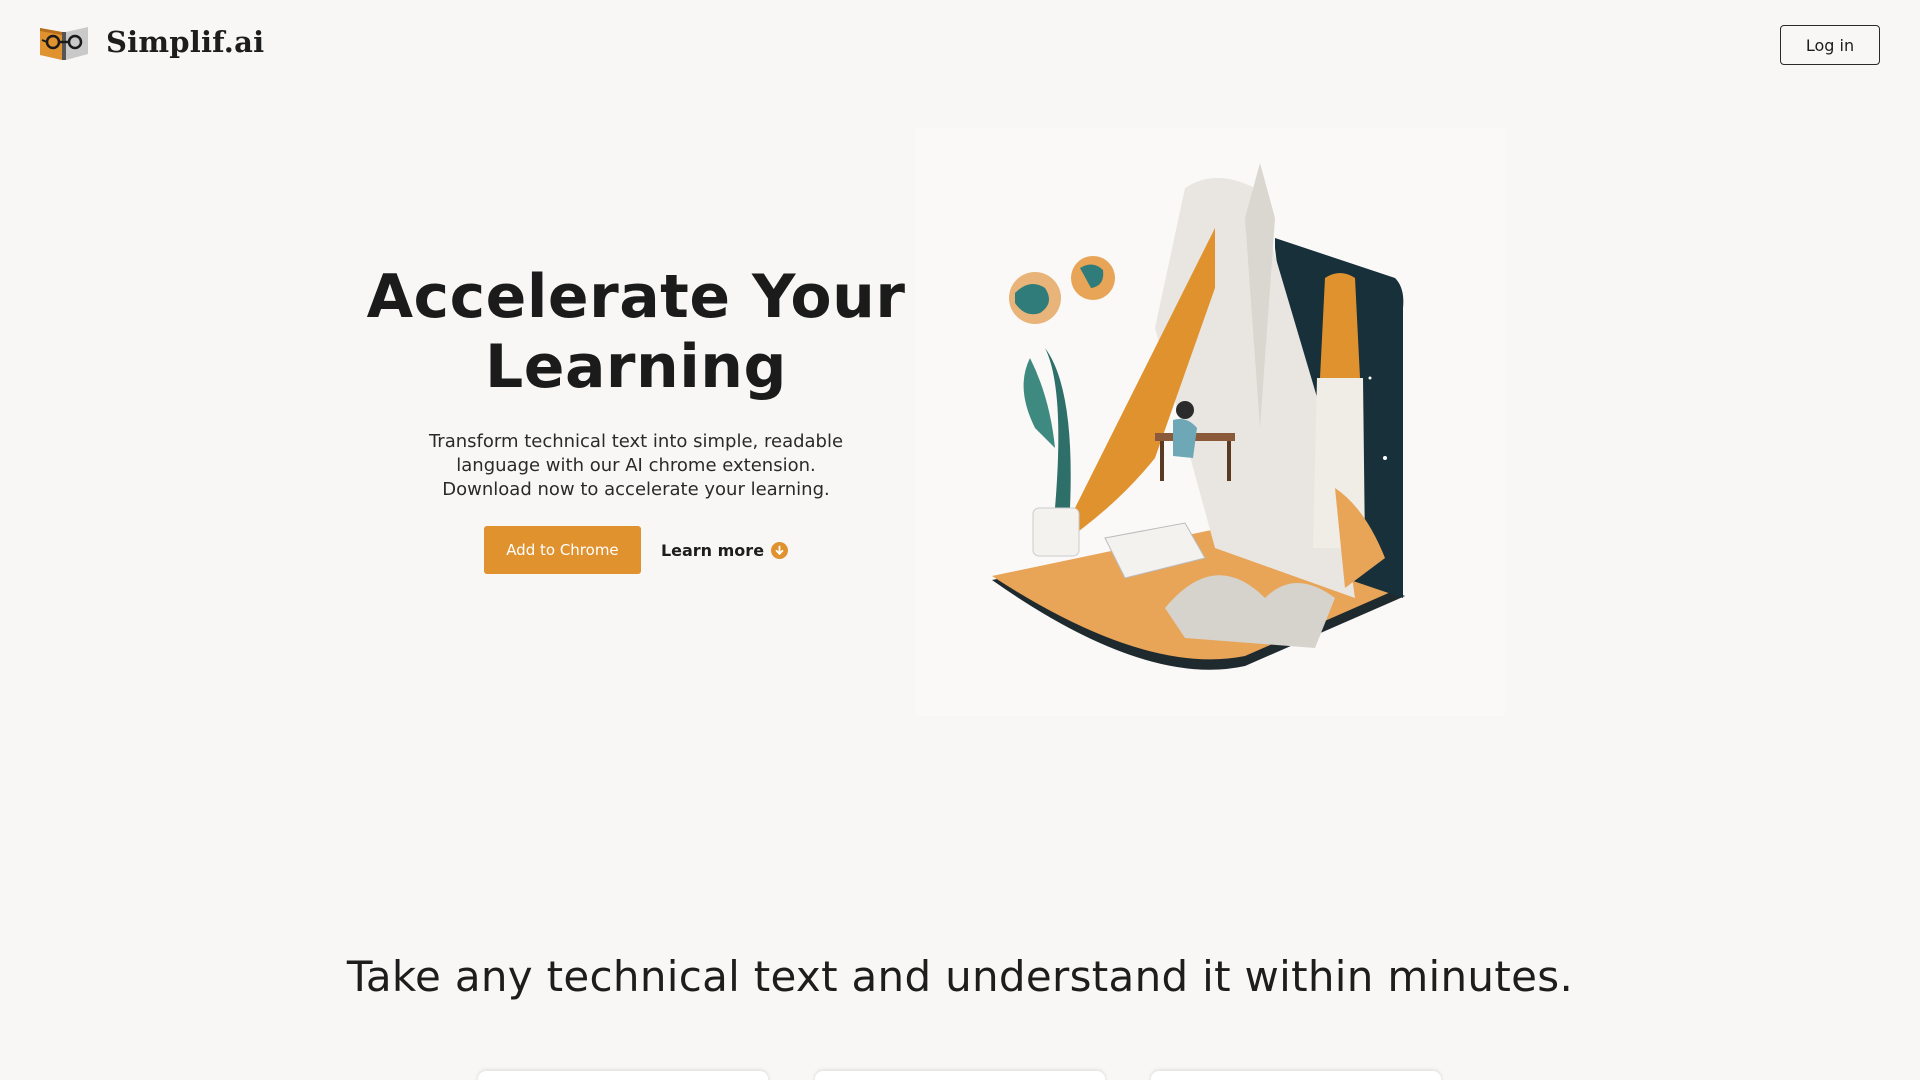 This screenshot has height=1080, width=1920. What do you see at coordinates (712, 550) in the screenshot?
I see `learn-more-label: Learn more` at bounding box center [712, 550].